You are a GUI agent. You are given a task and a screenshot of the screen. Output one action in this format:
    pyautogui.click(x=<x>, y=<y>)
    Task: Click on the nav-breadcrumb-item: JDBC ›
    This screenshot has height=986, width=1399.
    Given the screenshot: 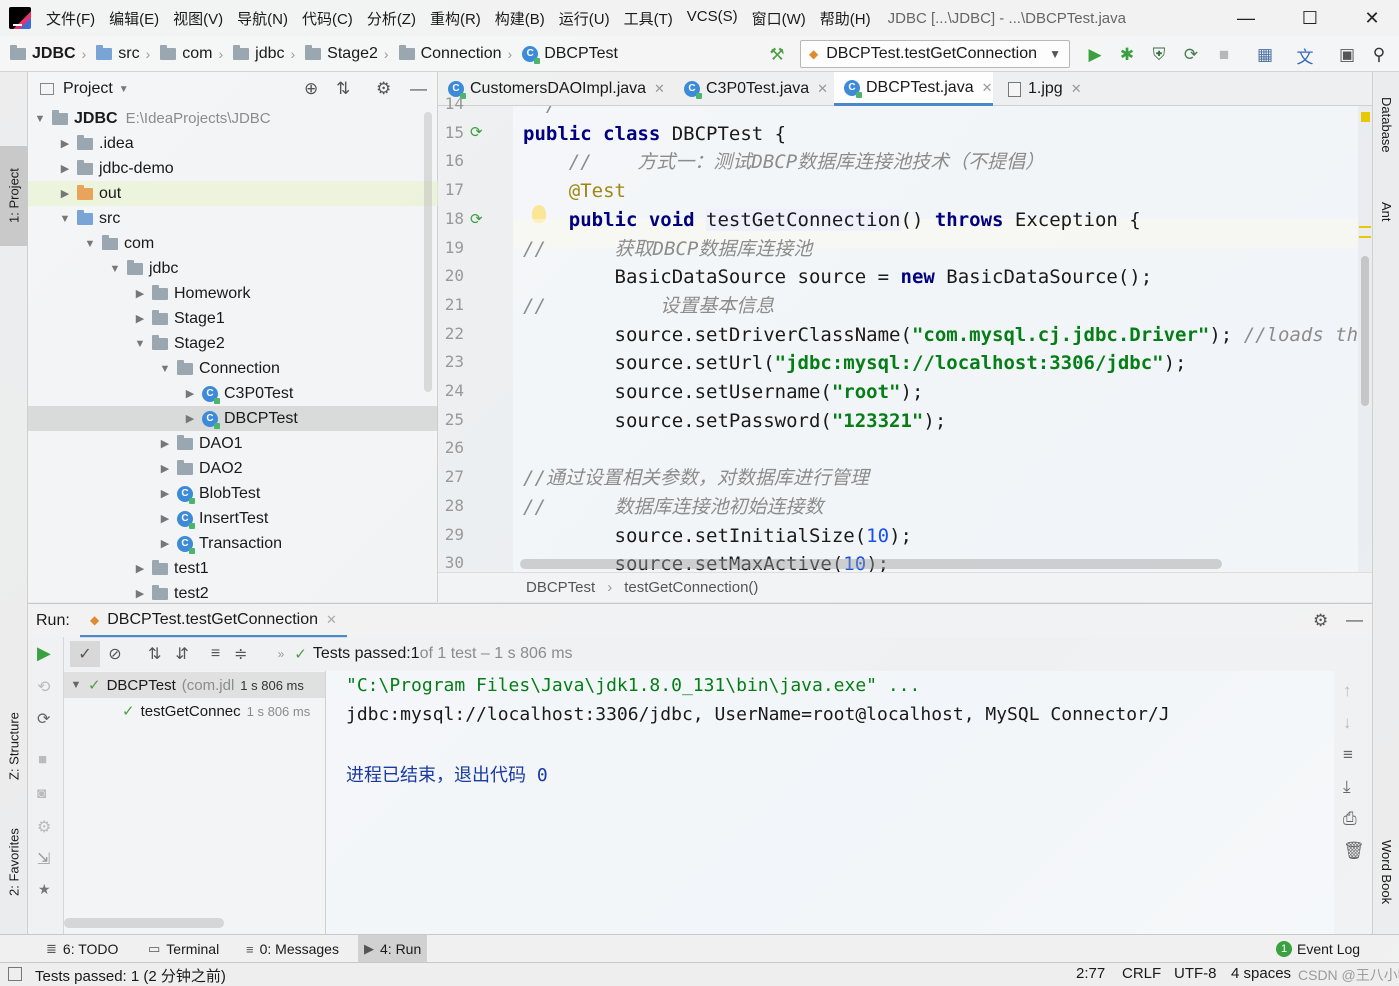 What is the action you would take?
    pyautogui.click(x=48, y=53)
    